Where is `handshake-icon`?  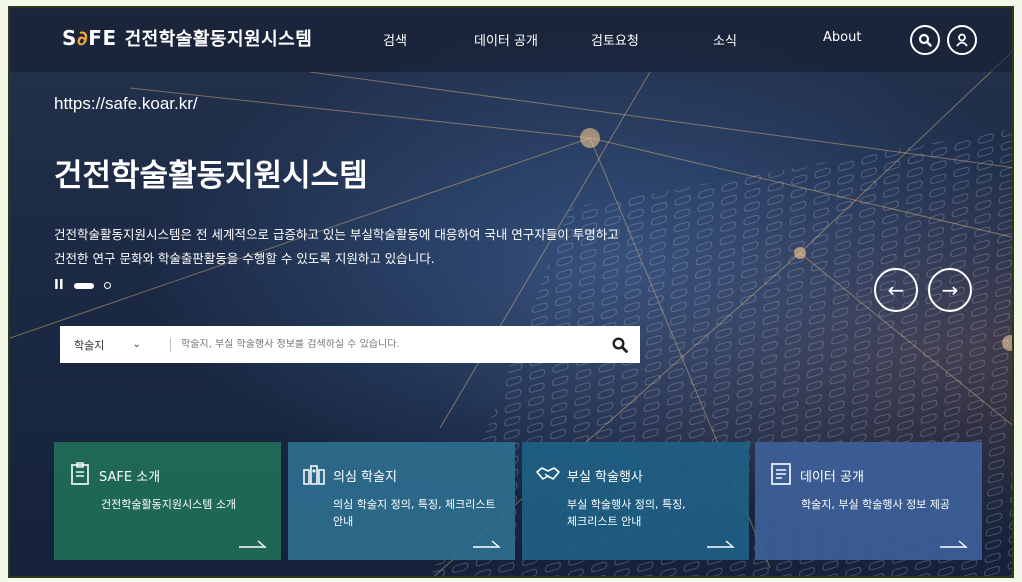
handshake-icon is located at coordinates (548, 473).